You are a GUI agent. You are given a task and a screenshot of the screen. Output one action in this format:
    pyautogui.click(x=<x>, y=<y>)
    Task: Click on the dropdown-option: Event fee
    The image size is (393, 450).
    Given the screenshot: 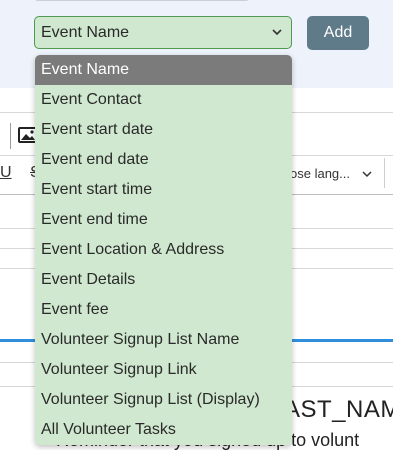 What is the action you would take?
    pyautogui.click(x=163, y=310)
    